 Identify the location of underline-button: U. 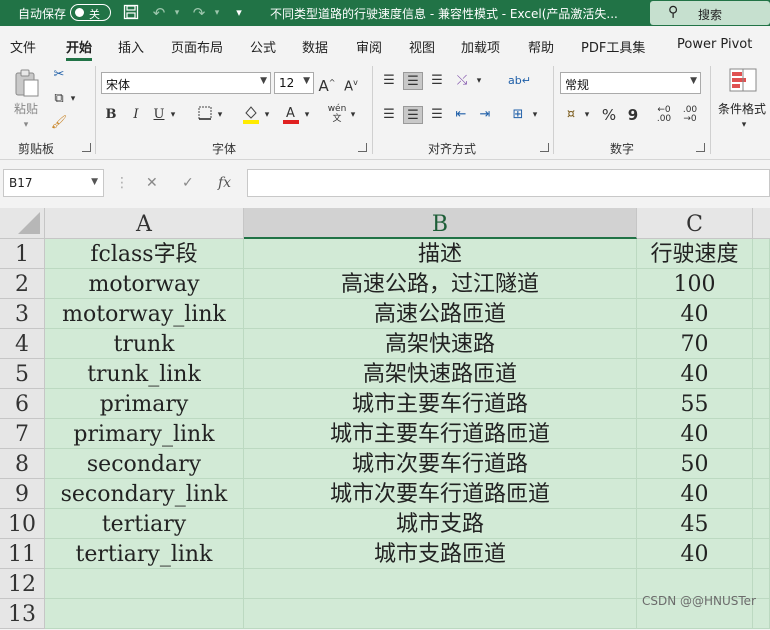
(159, 115).